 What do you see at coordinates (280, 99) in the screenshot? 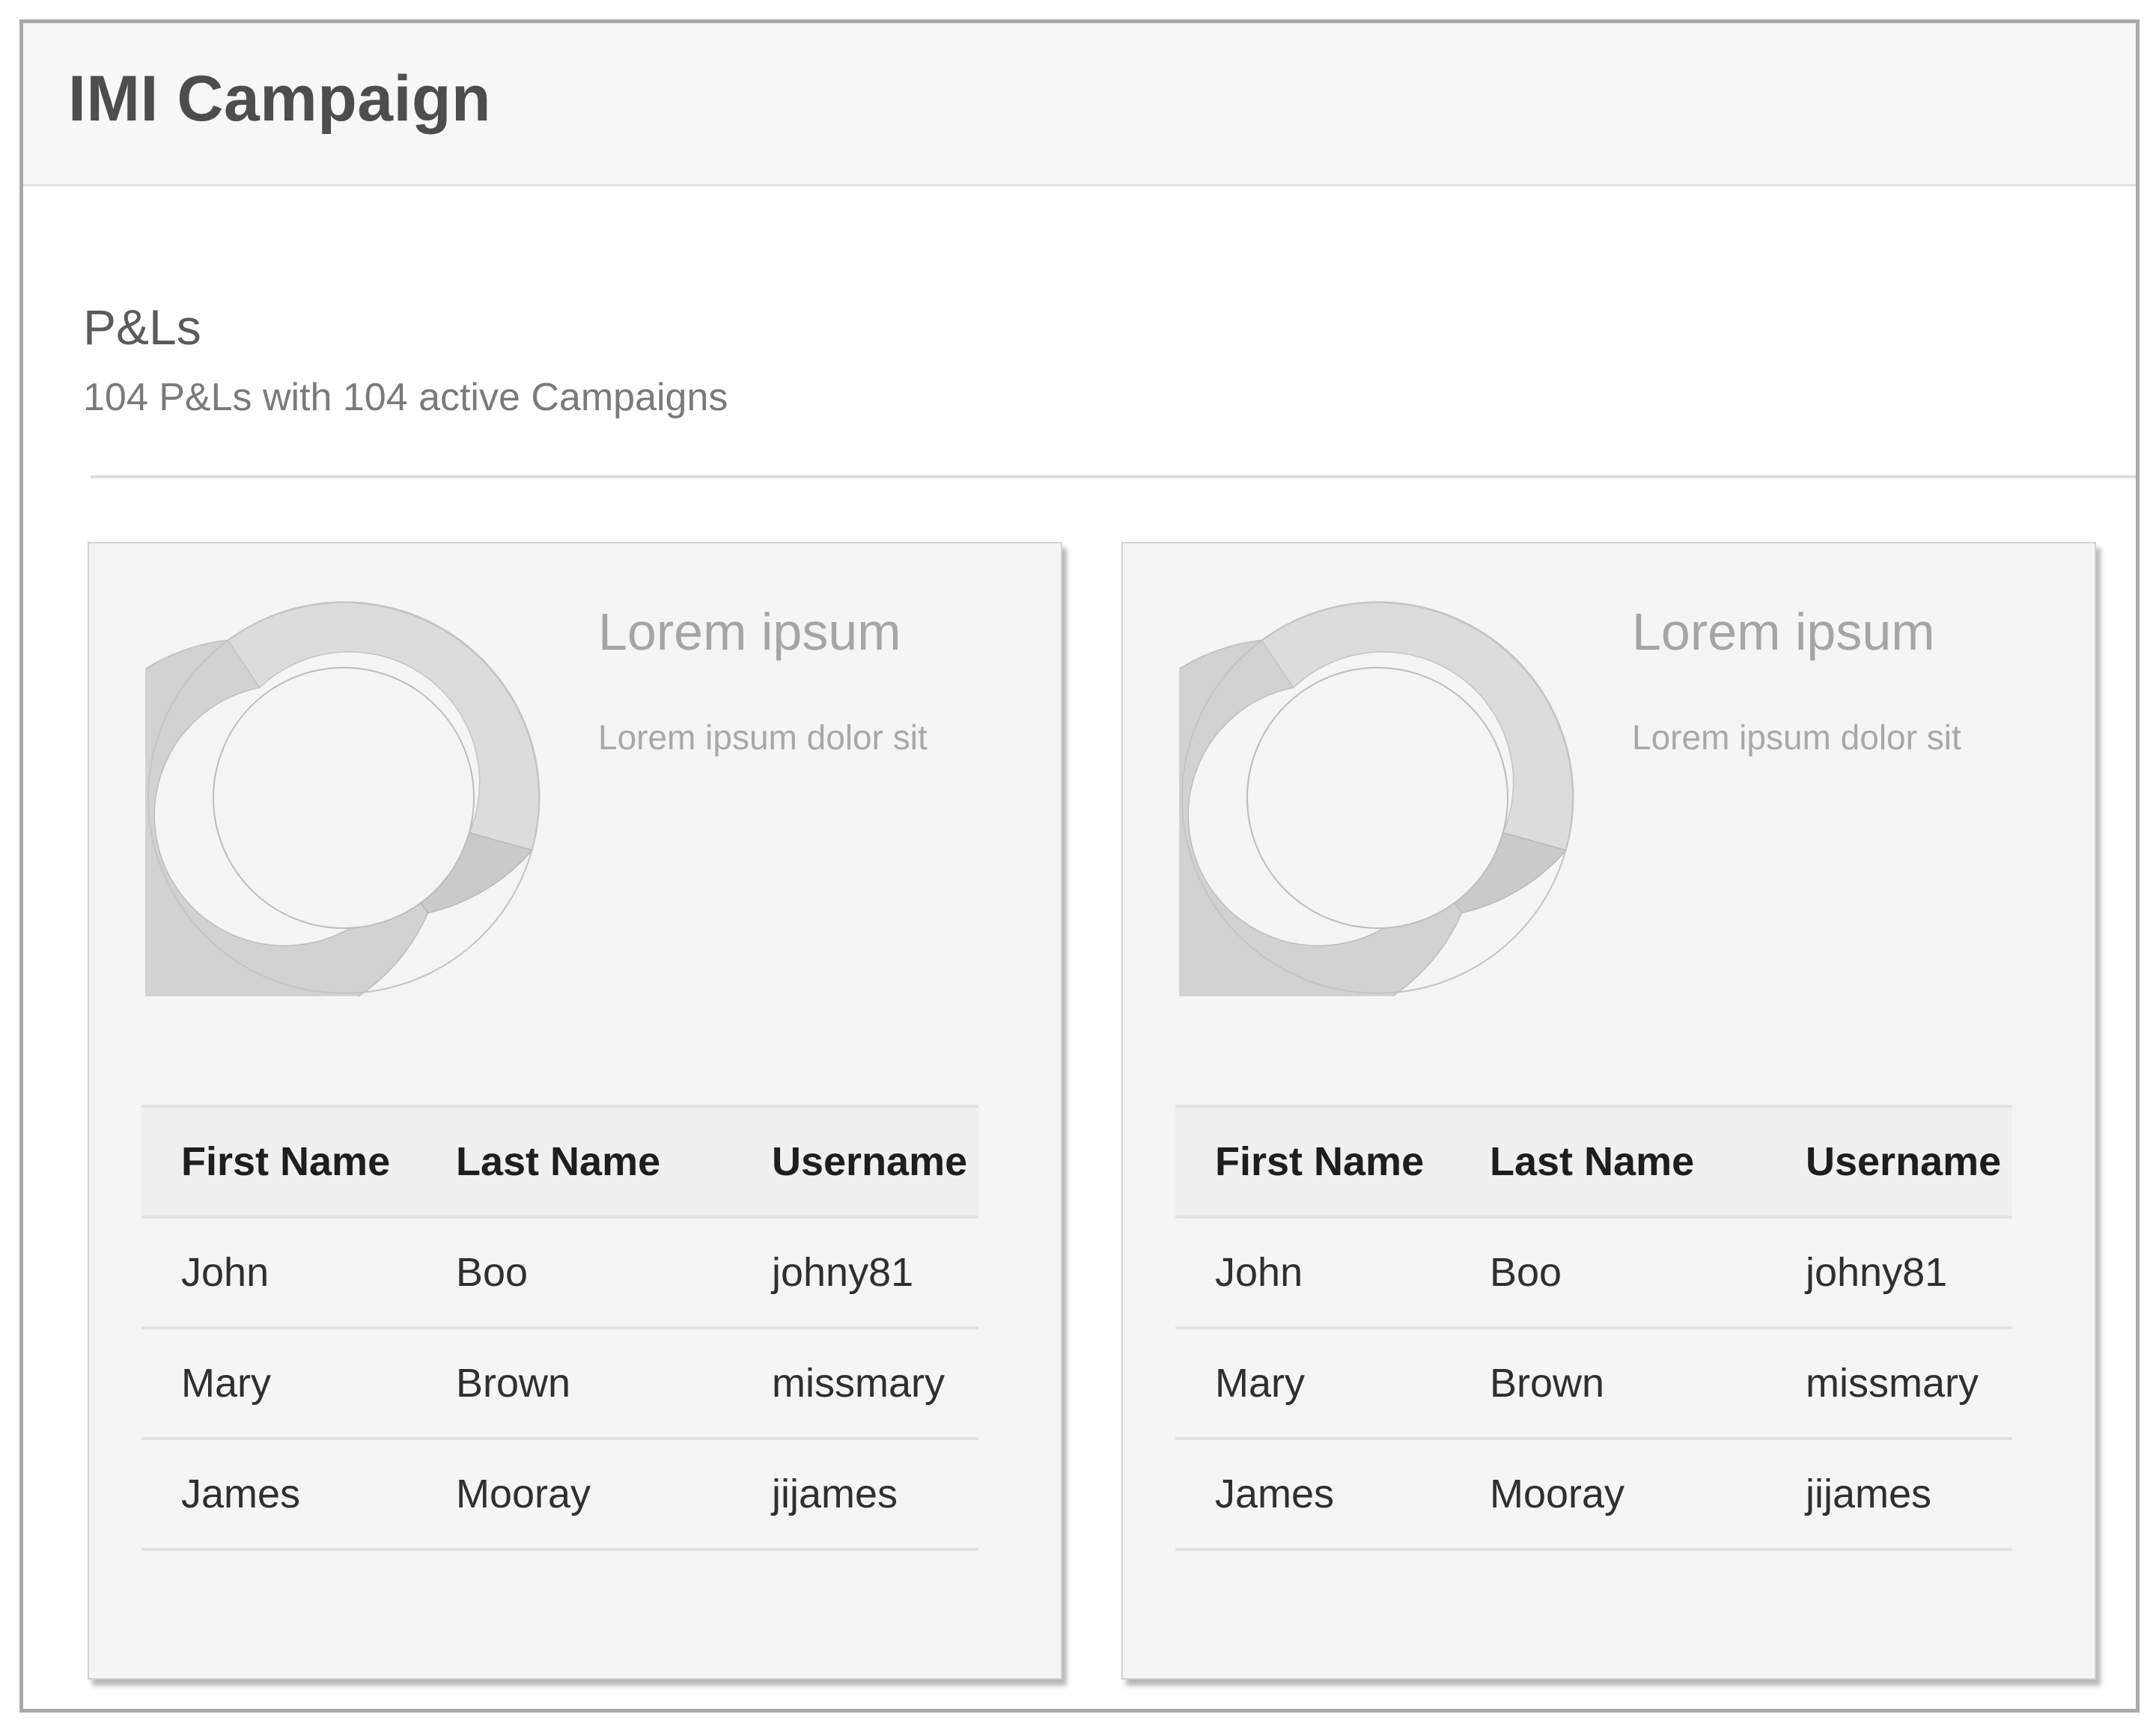
I see `app-title: IMI Campaign` at bounding box center [280, 99].